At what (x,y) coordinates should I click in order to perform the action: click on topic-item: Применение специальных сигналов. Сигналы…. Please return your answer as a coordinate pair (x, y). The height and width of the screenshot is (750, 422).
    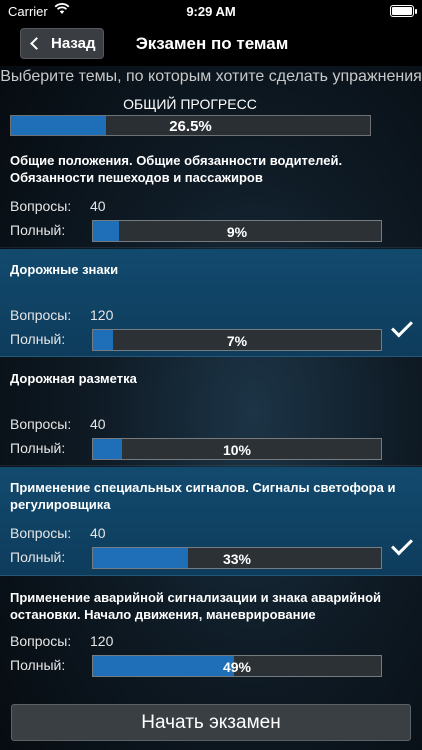
    Looking at the image, I should click on (211, 521).